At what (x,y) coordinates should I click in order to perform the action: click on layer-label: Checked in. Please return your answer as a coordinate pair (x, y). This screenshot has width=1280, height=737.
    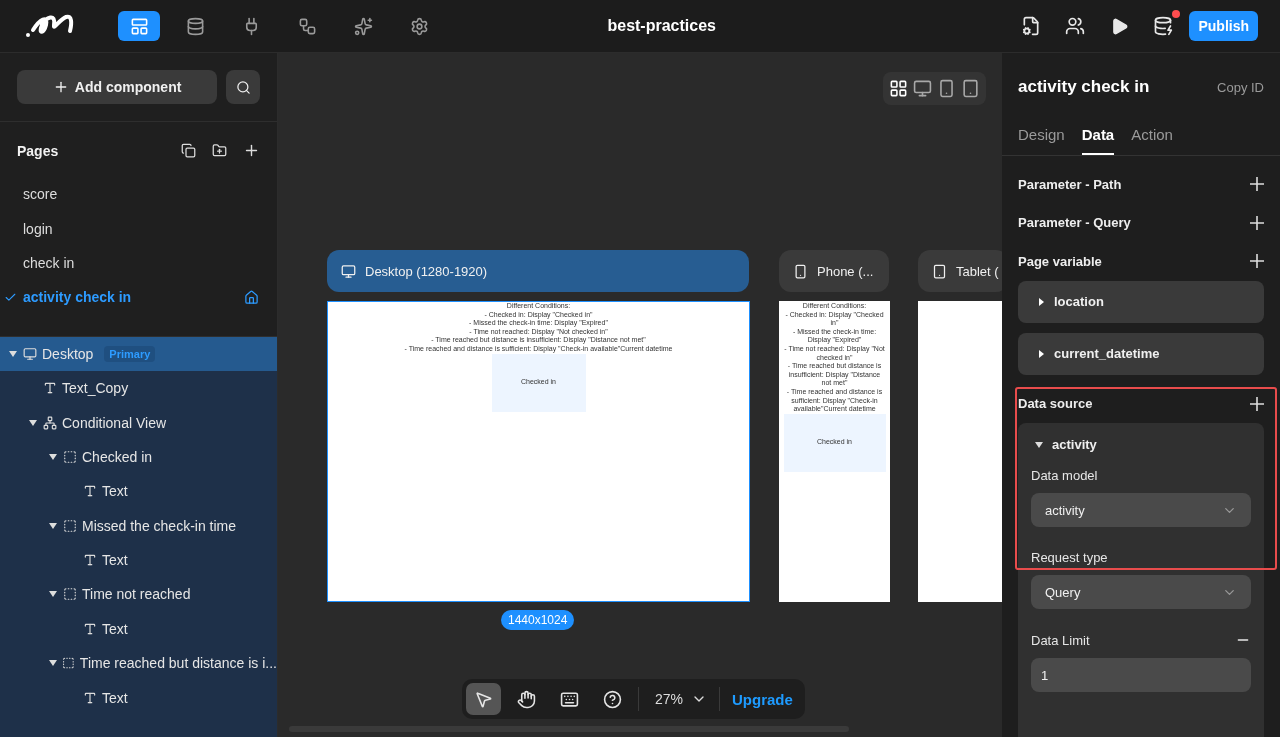
    Looking at the image, I should click on (117, 456).